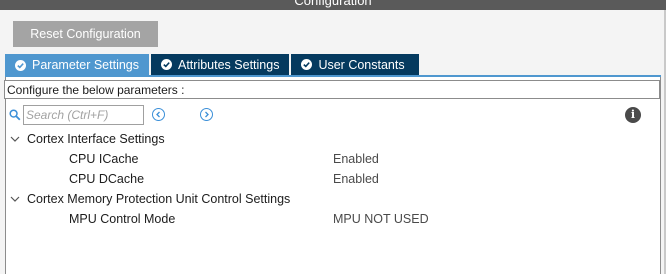 The image size is (666, 274). What do you see at coordinates (106, 179) in the screenshot?
I see `param-name-cpu-dcache: CPU DCache` at bounding box center [106, 179].